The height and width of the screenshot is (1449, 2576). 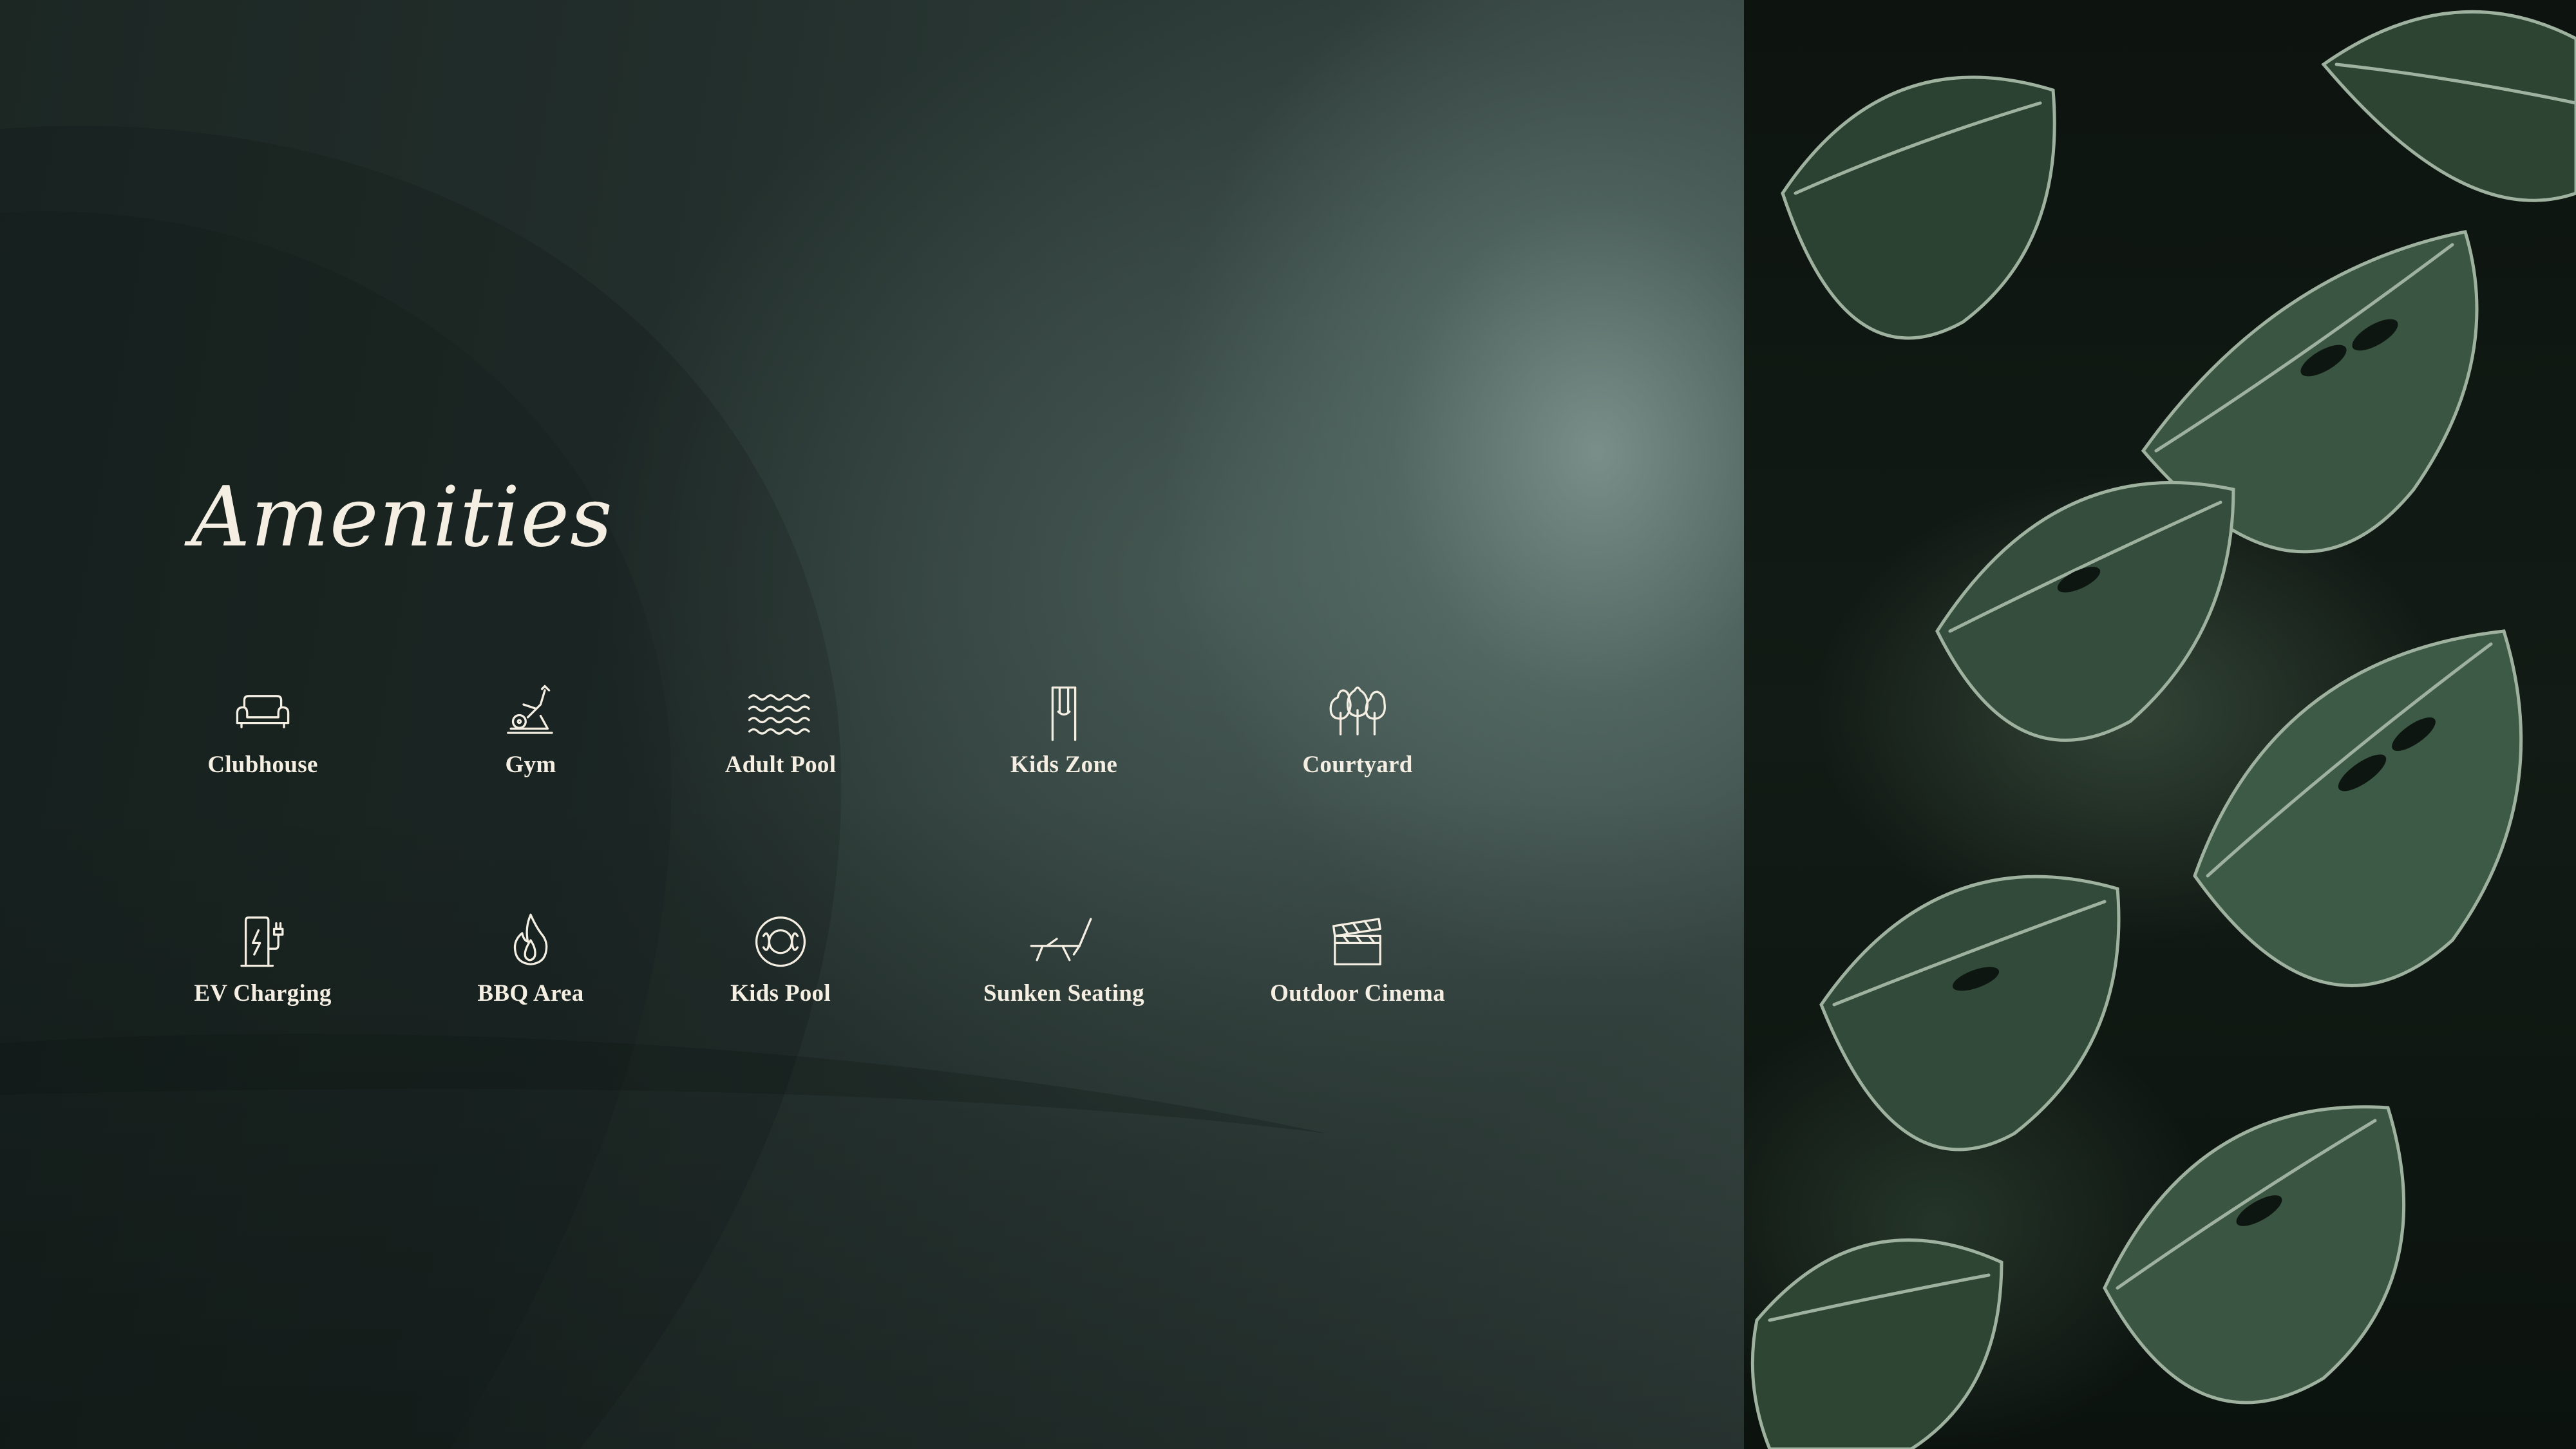 I want to click on amenity-label: BBQ Area, so click(x=530, y=994).